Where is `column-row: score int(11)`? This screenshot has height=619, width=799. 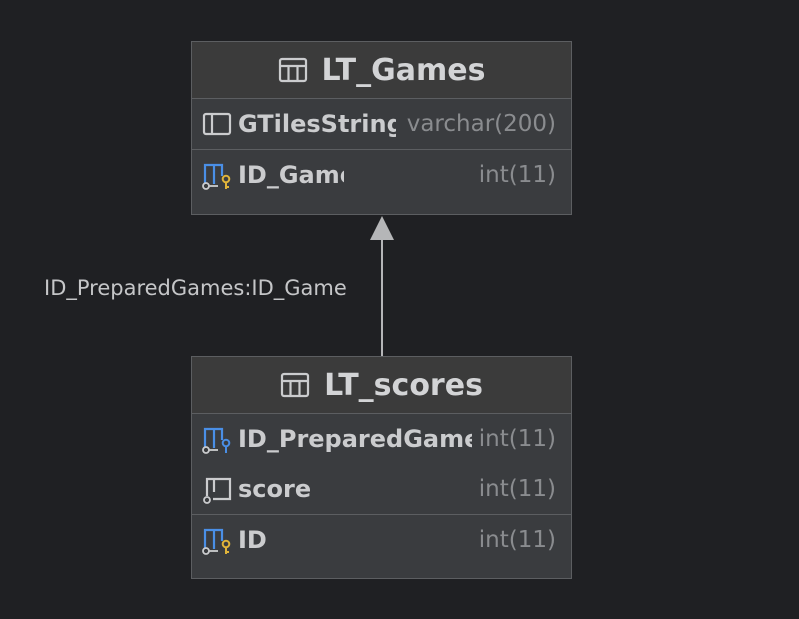 column-row: score int(11) is located at coordinates (381, 489).